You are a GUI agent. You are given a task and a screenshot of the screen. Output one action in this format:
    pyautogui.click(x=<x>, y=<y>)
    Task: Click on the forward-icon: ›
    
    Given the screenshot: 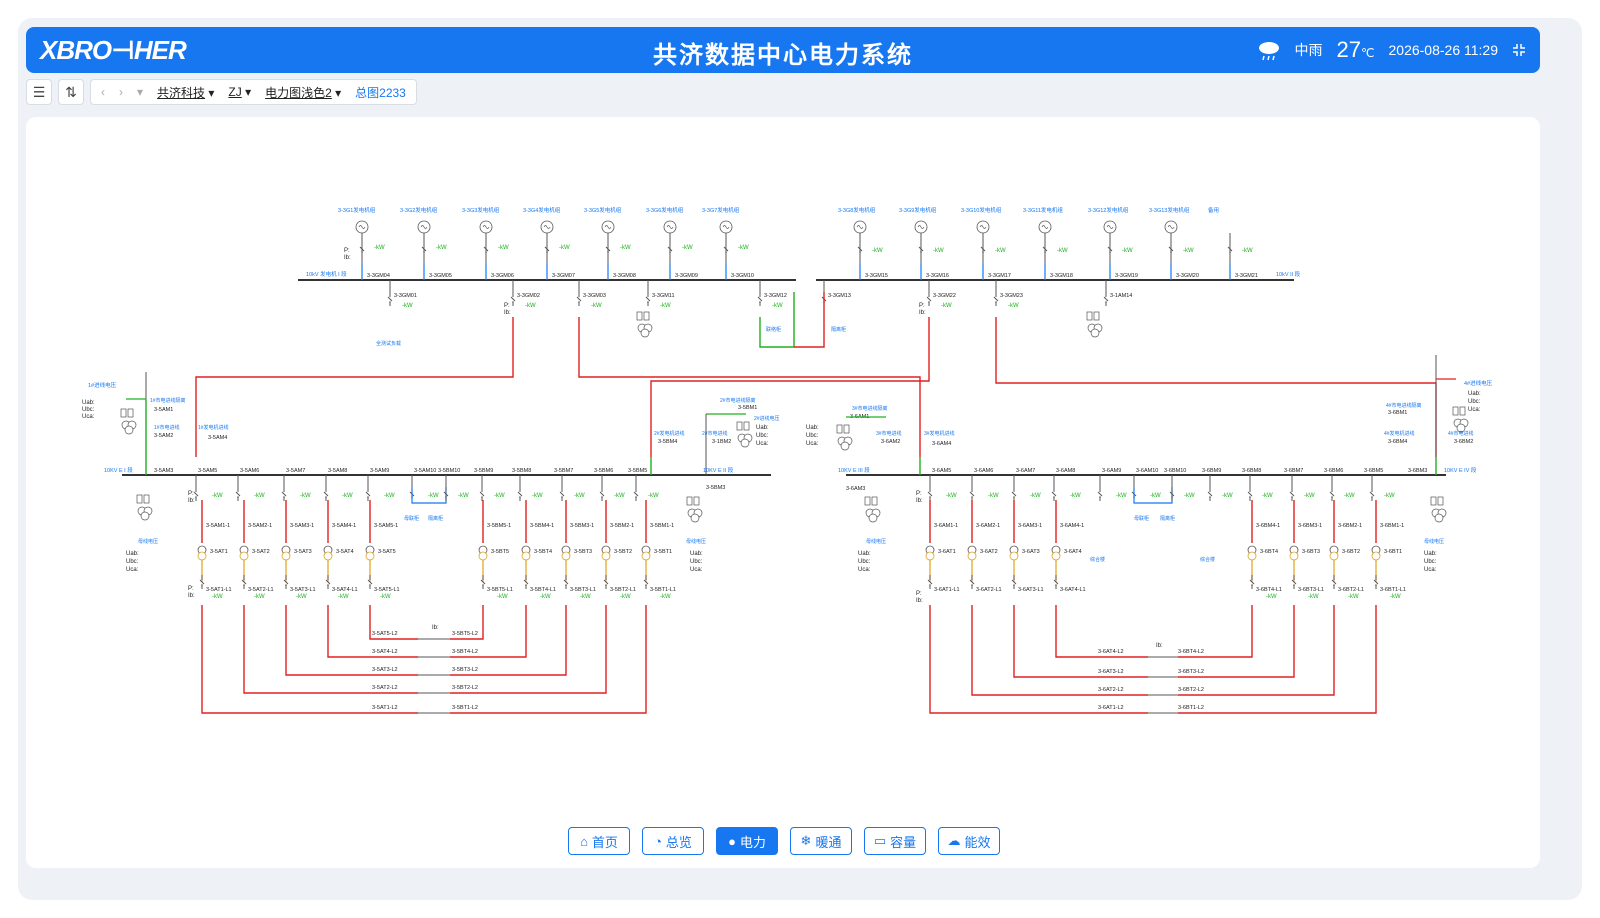 What is the action you would take?
    pyautogui.click(x=121, y=92)
    